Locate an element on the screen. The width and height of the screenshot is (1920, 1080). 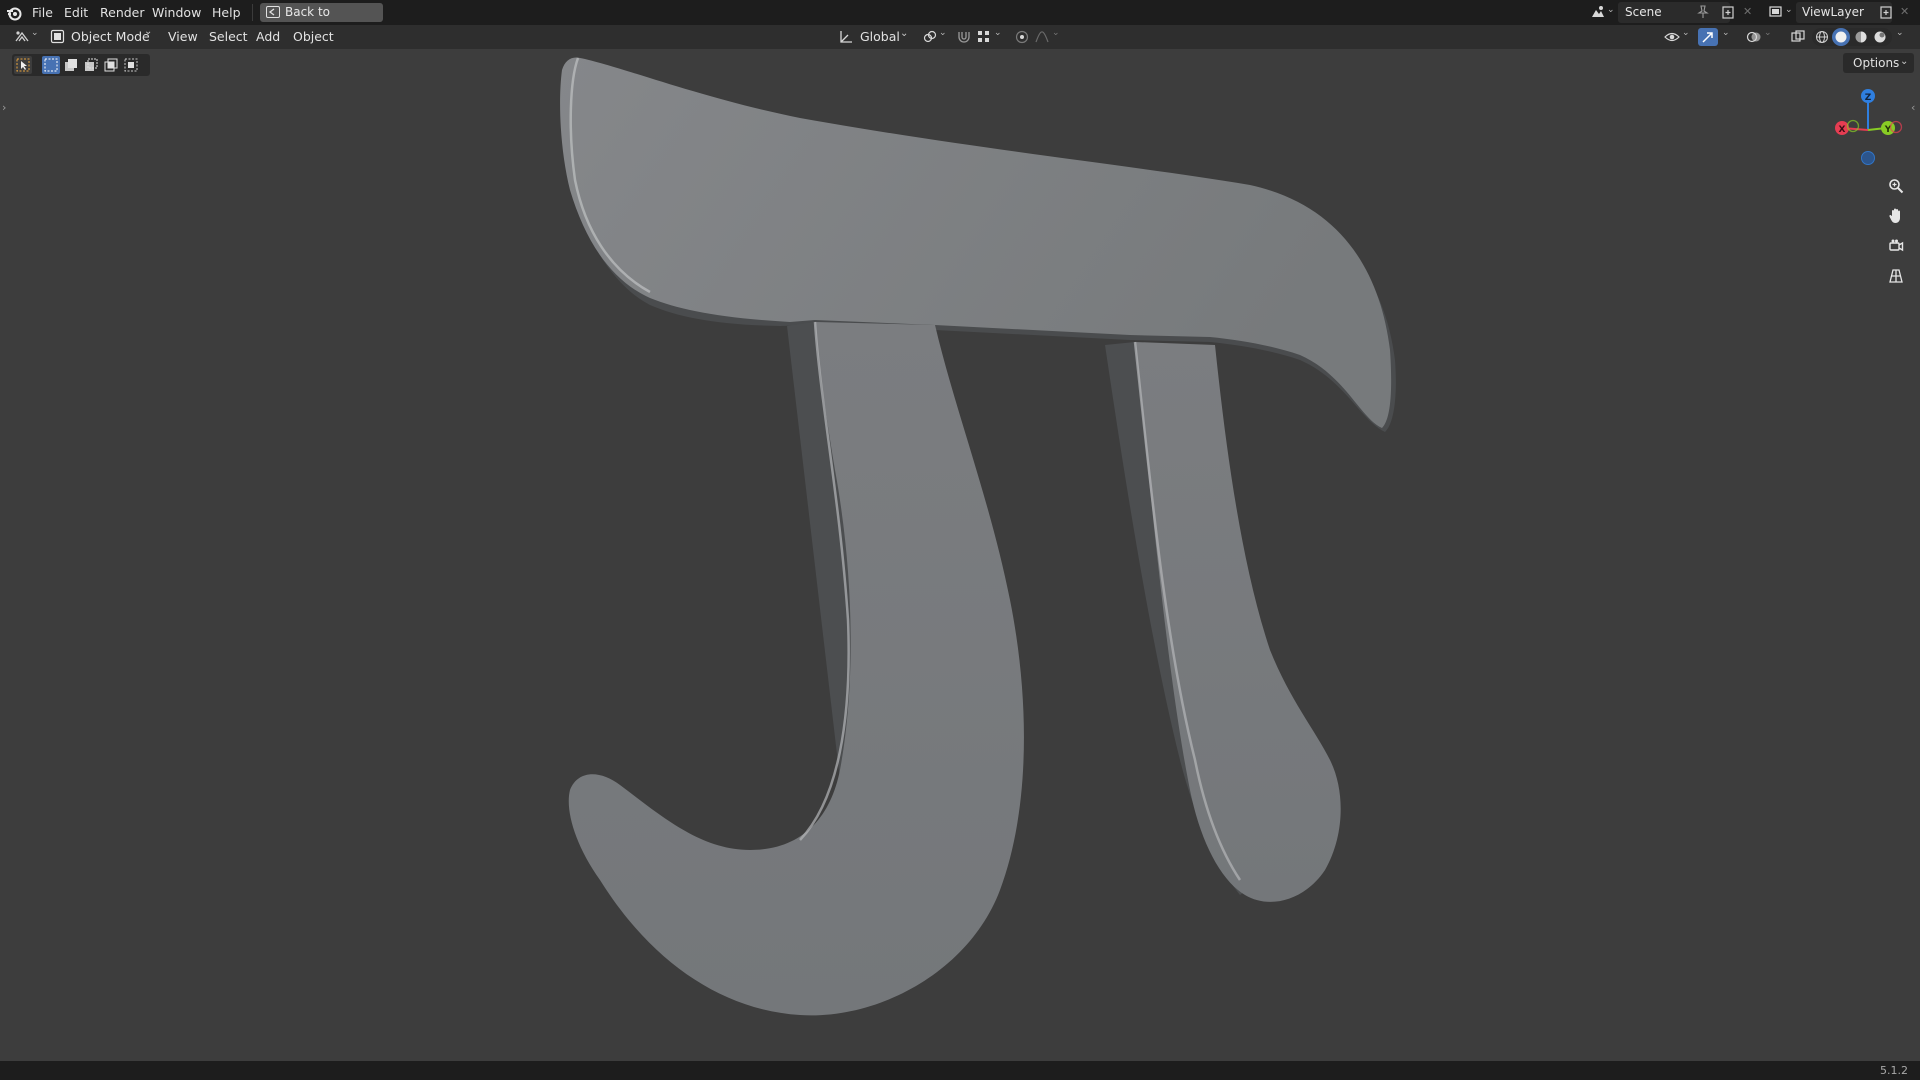
transform-orientation-icon is located at coordinates (846, 37).